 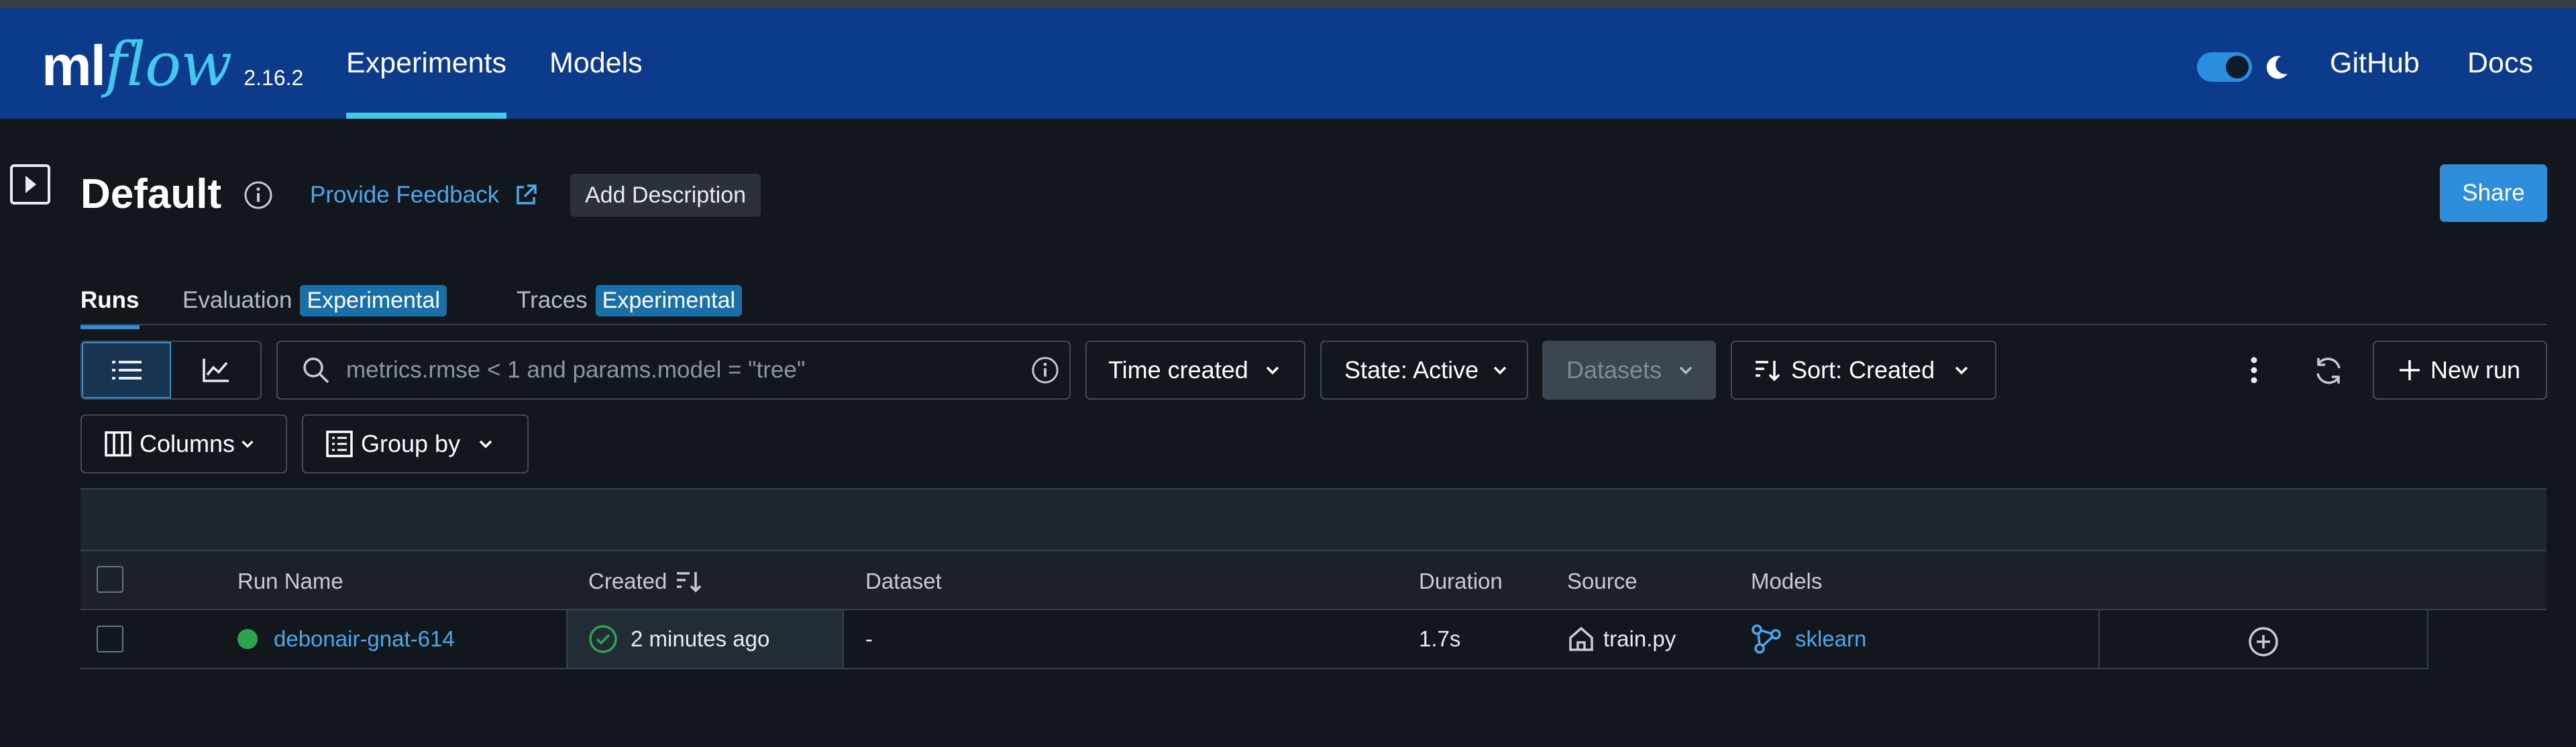 I want to click on external-link-icon, so click(x=527, y=194).